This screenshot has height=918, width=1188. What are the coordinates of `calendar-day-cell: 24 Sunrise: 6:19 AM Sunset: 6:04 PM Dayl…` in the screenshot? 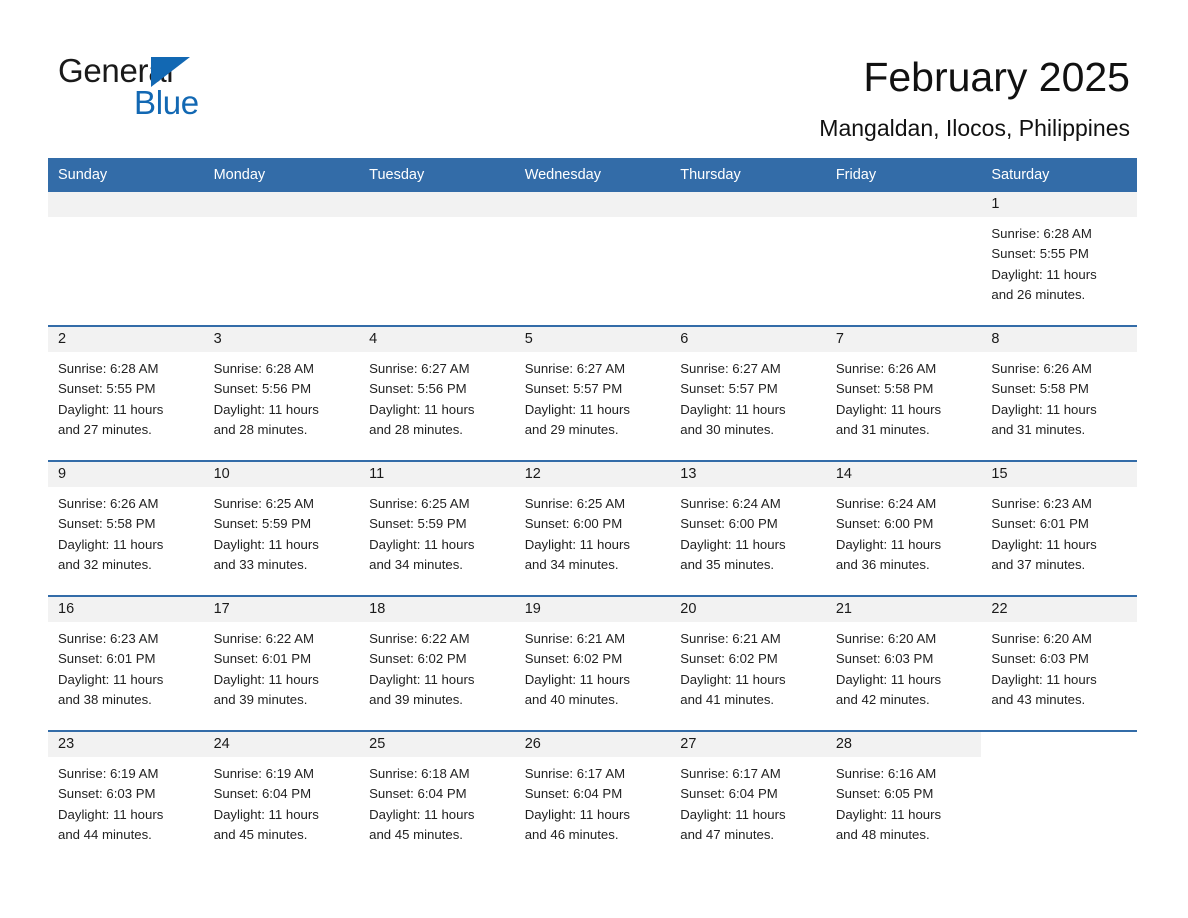 It's located at (281, 797).